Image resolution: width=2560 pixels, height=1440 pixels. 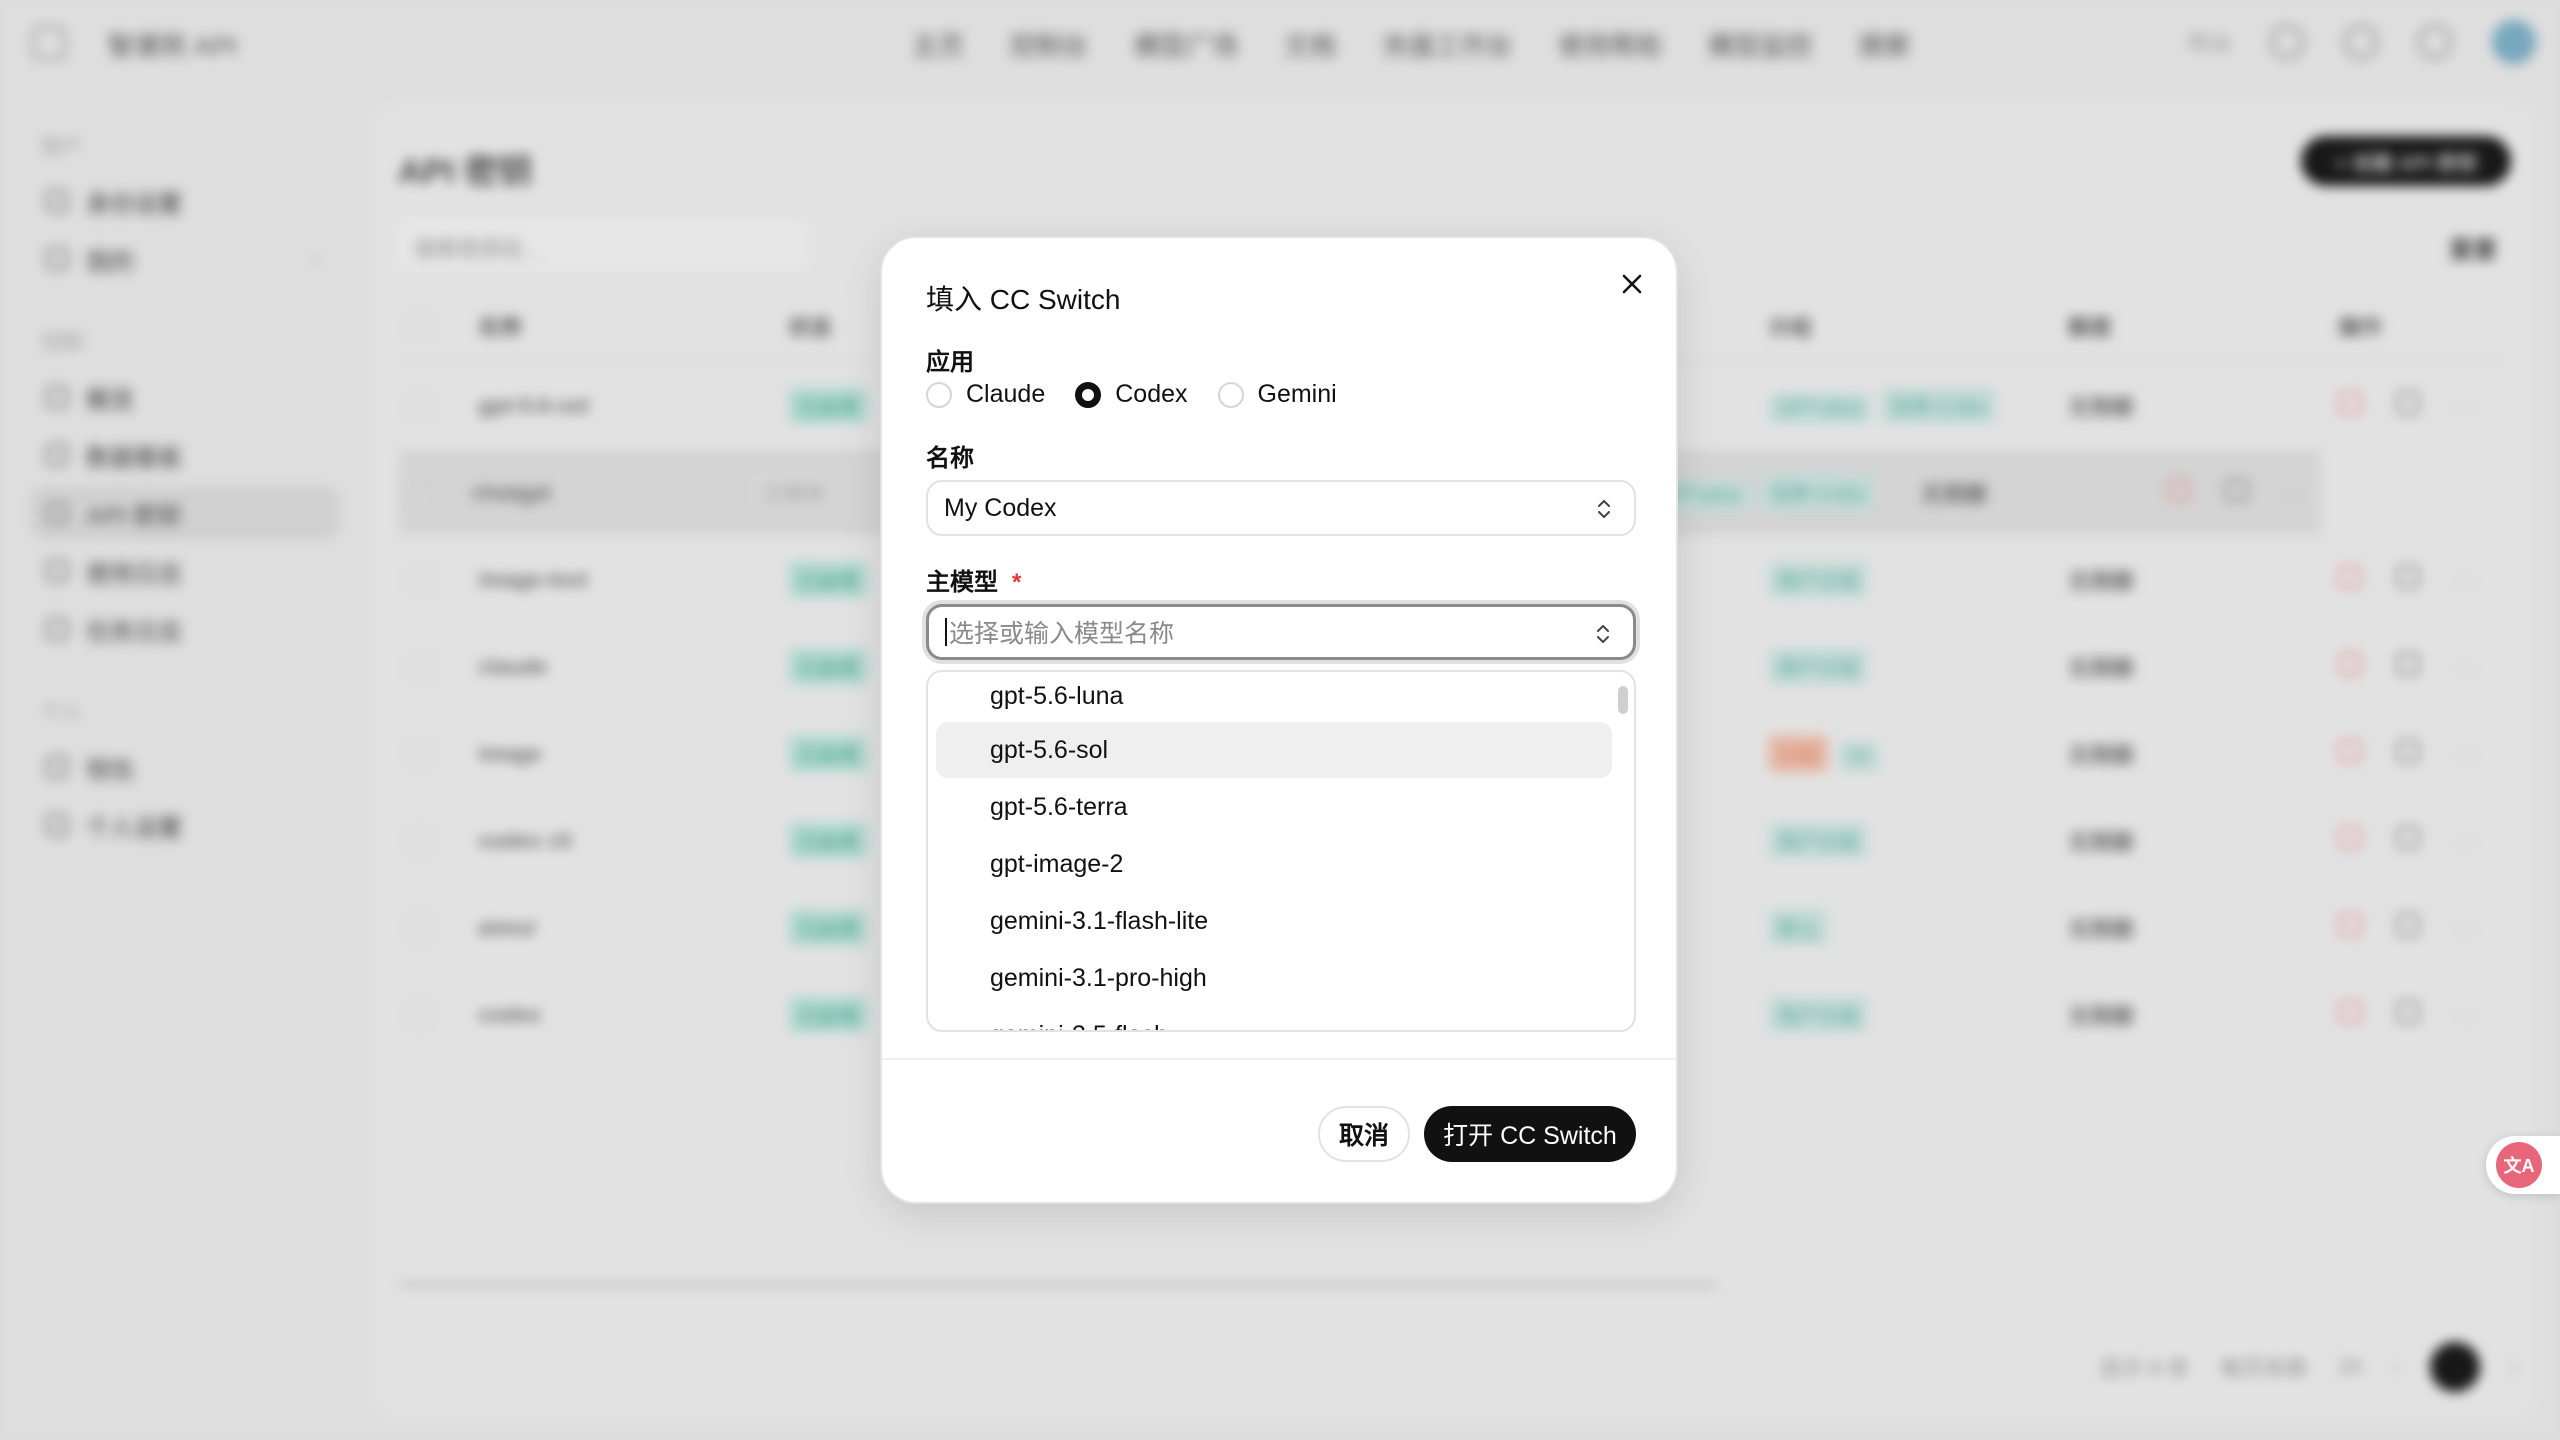 I want to click on radio-claude: Claude, so click(x=985, y=394).